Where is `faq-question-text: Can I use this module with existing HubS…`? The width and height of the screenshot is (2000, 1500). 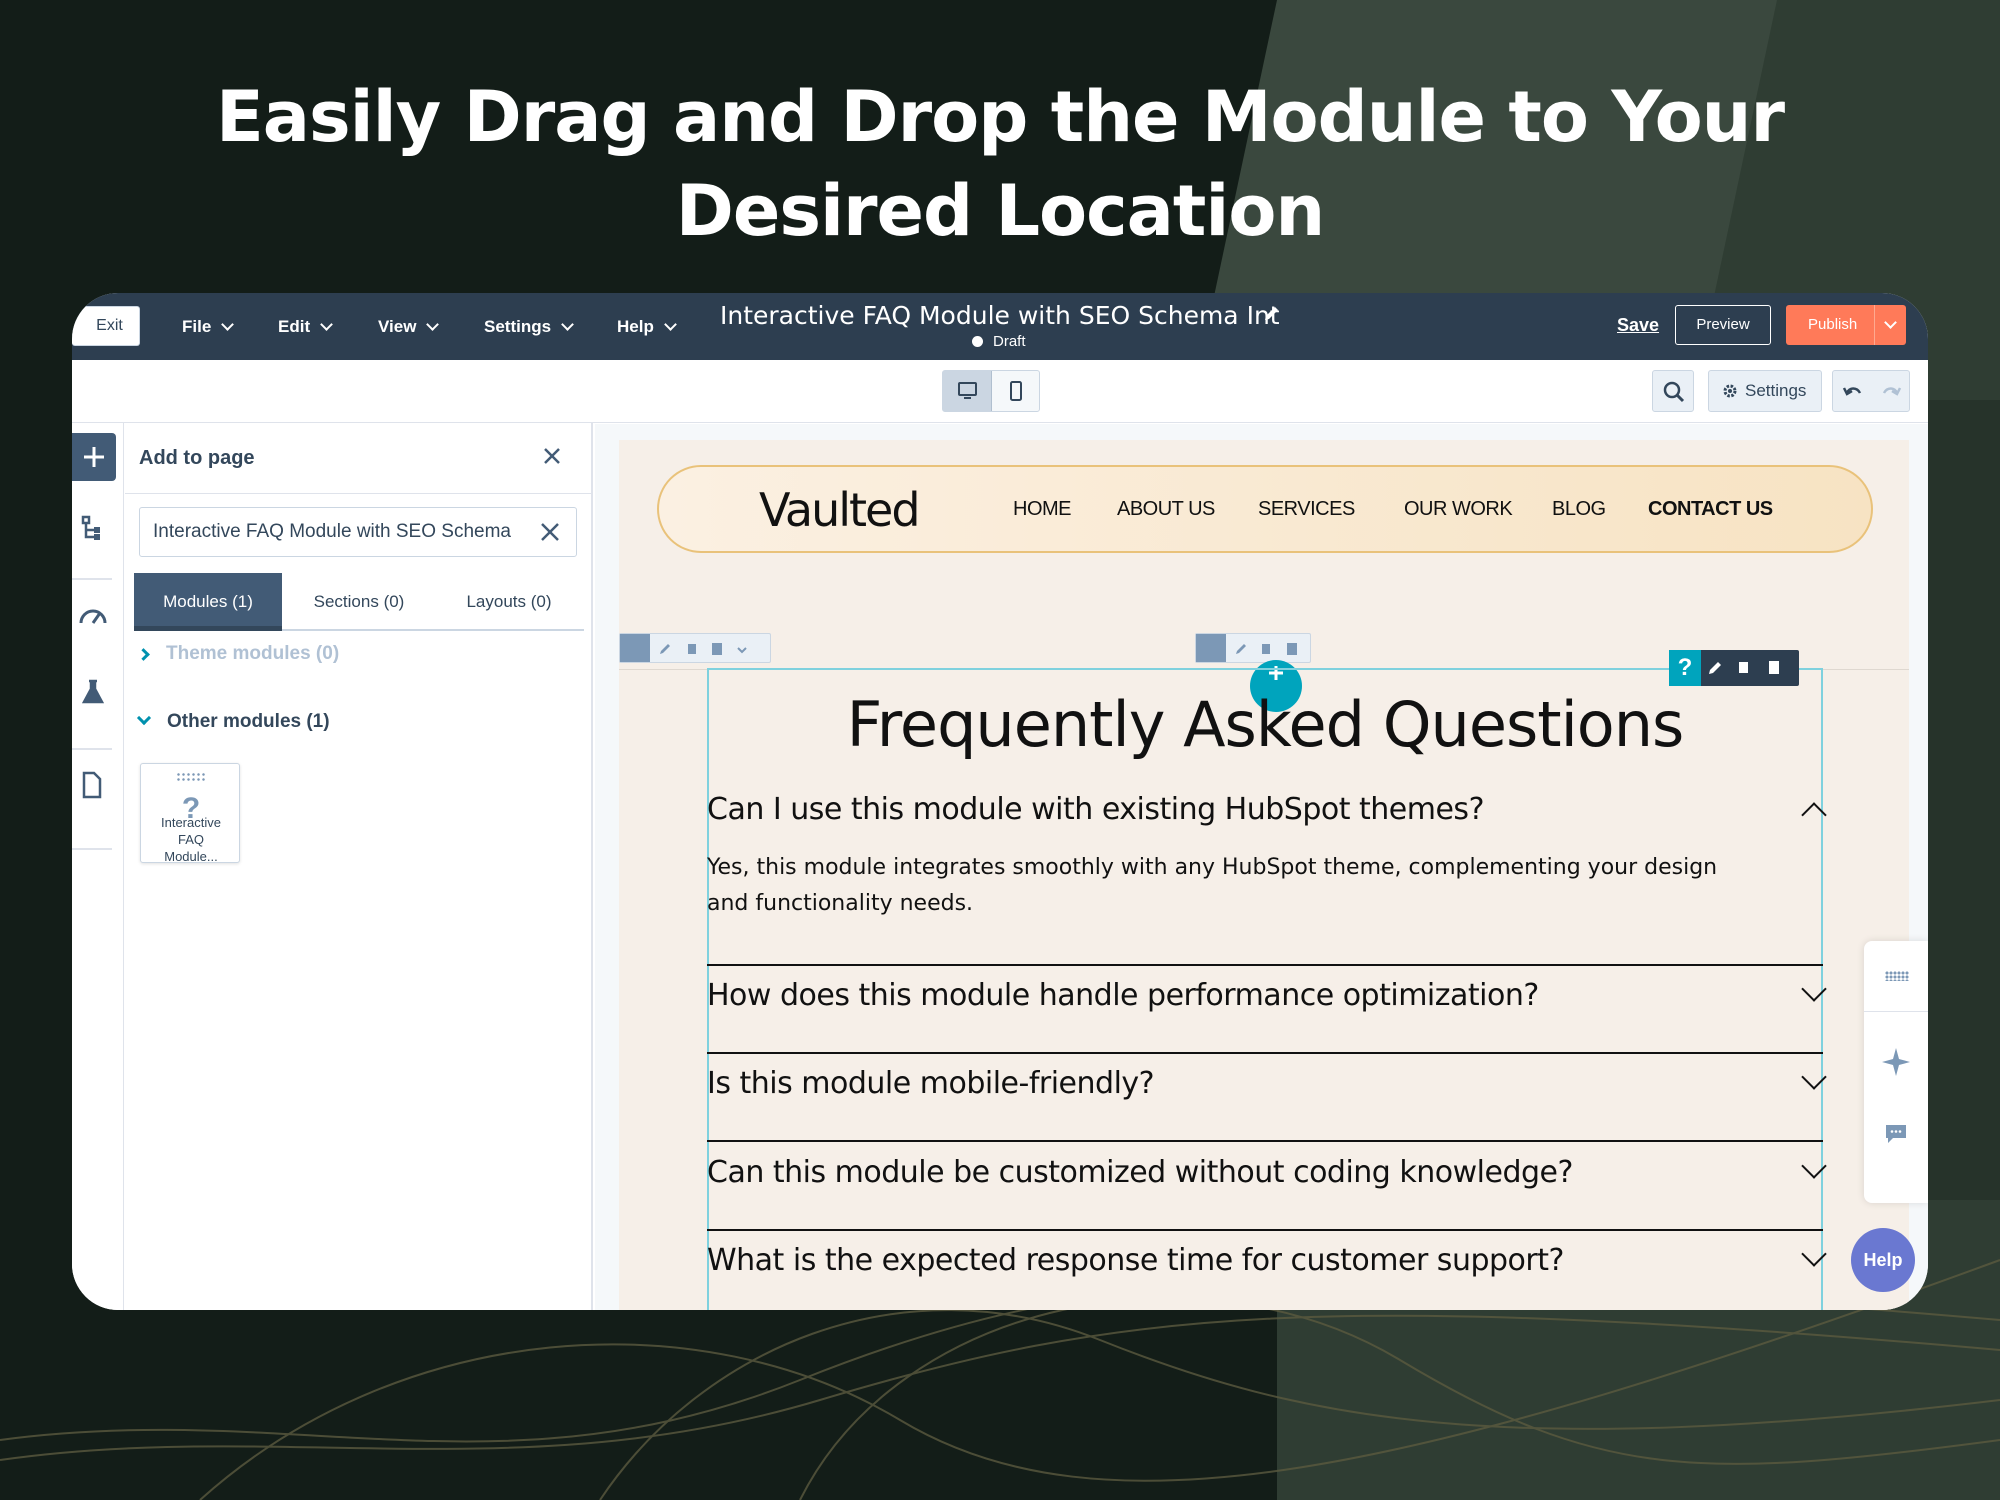
faq-question-text: Can I use this module with existing HubS… is located at coordinates (1096, 809).